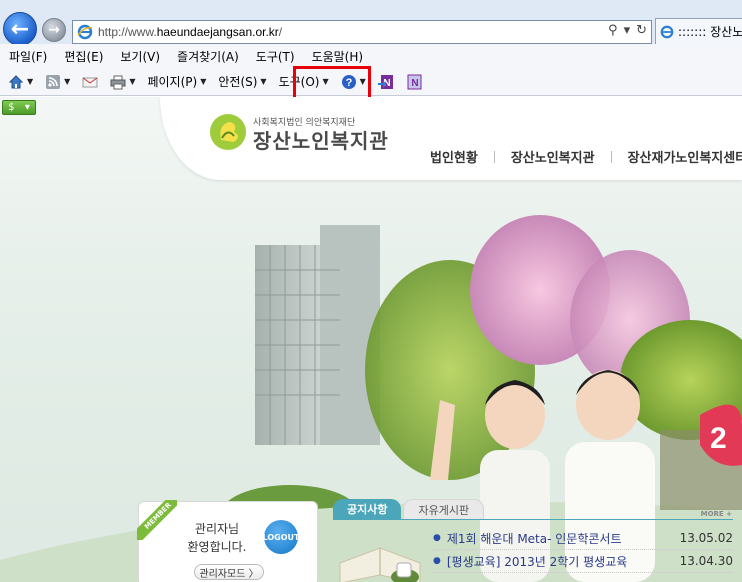  I want to click on board-tabs: 공지사항 자유게시판, so click(409, 509).